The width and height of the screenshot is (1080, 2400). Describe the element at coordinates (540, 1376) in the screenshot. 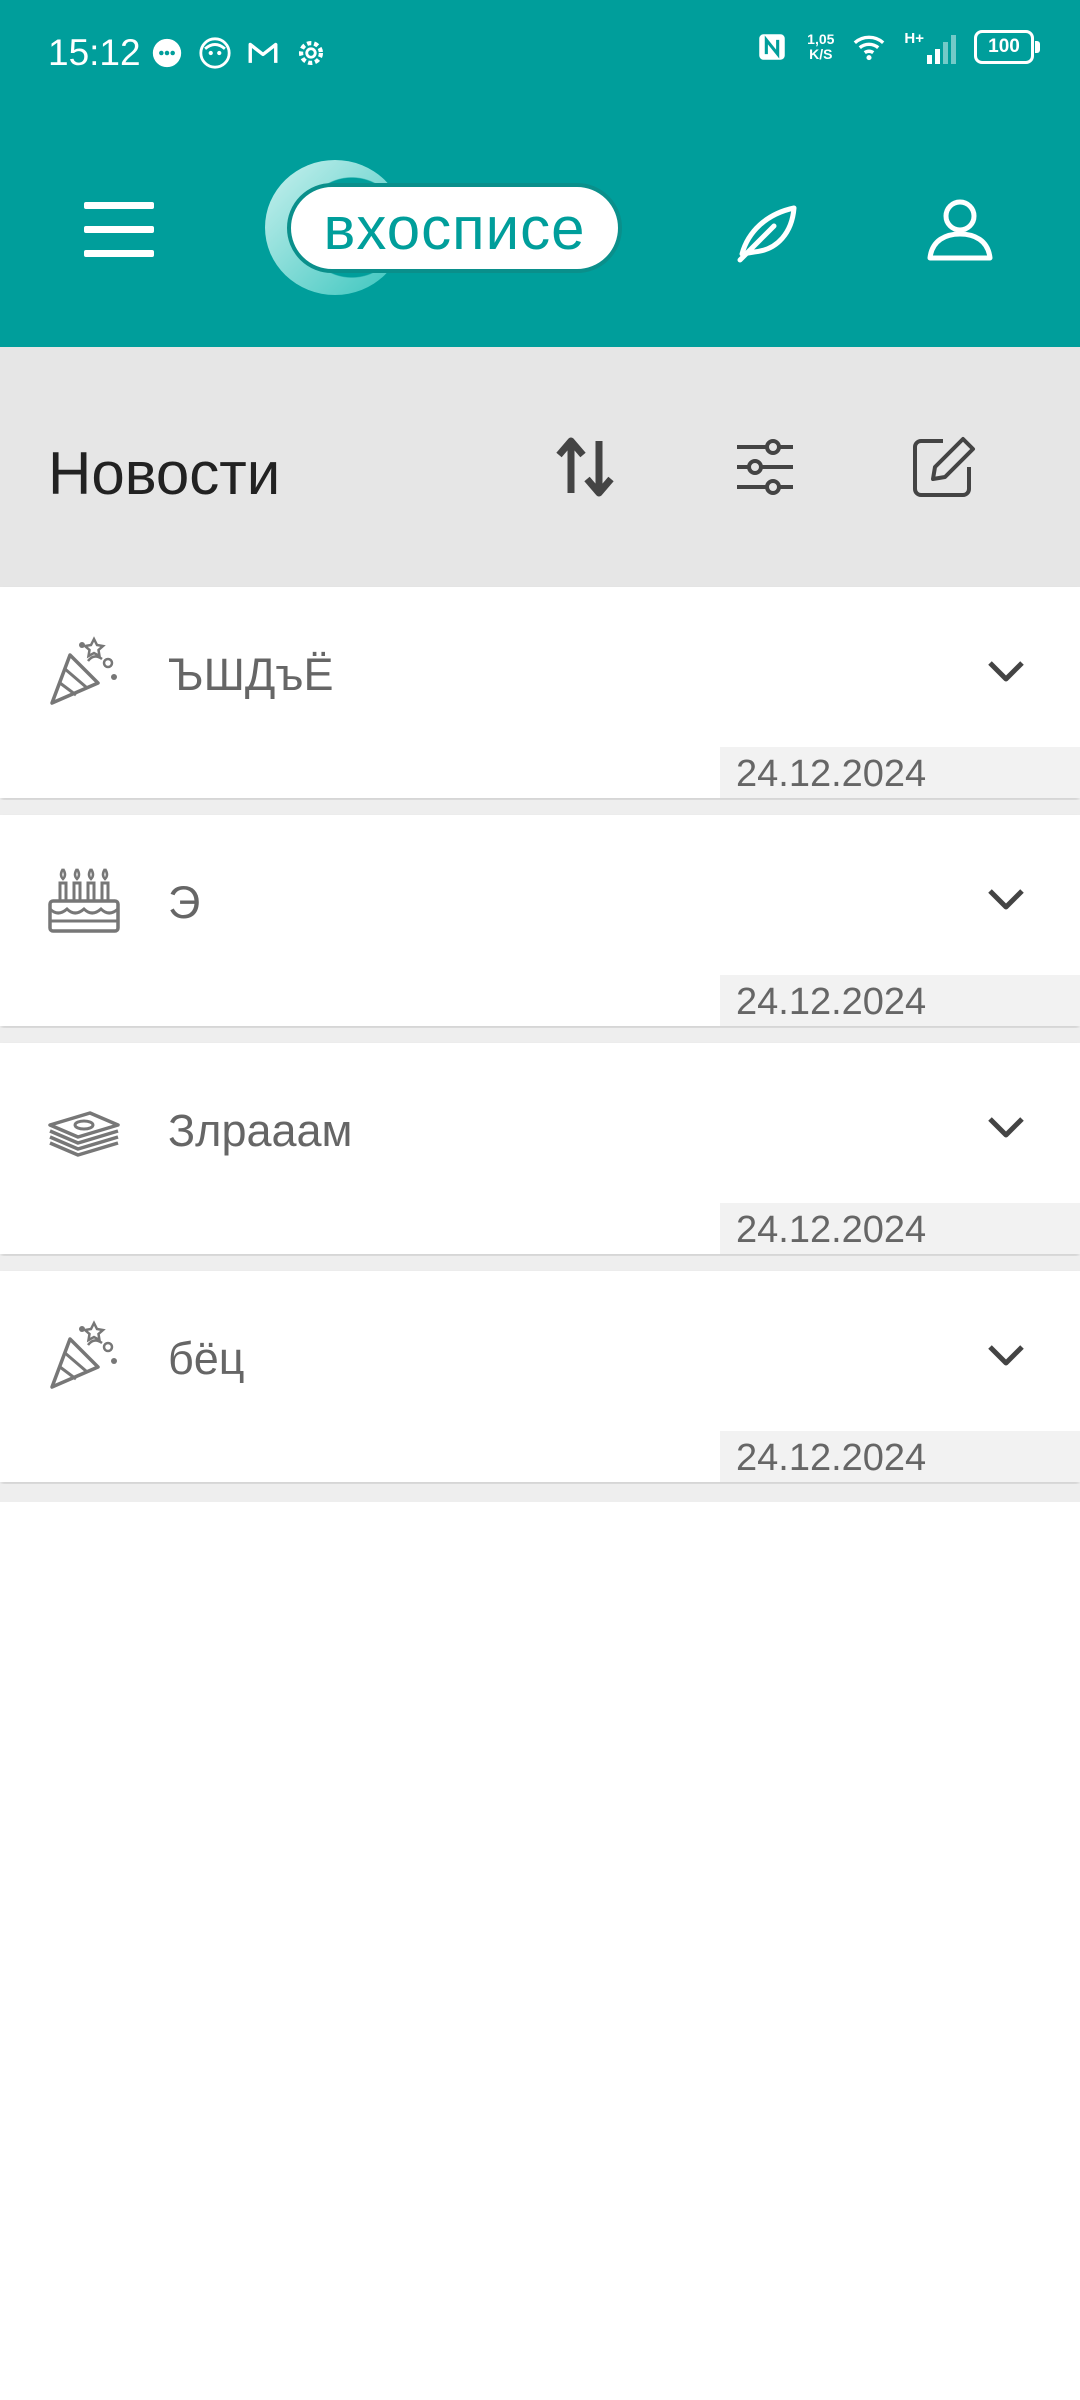

I see `news-card: бёц 24.12.2024` at that location.